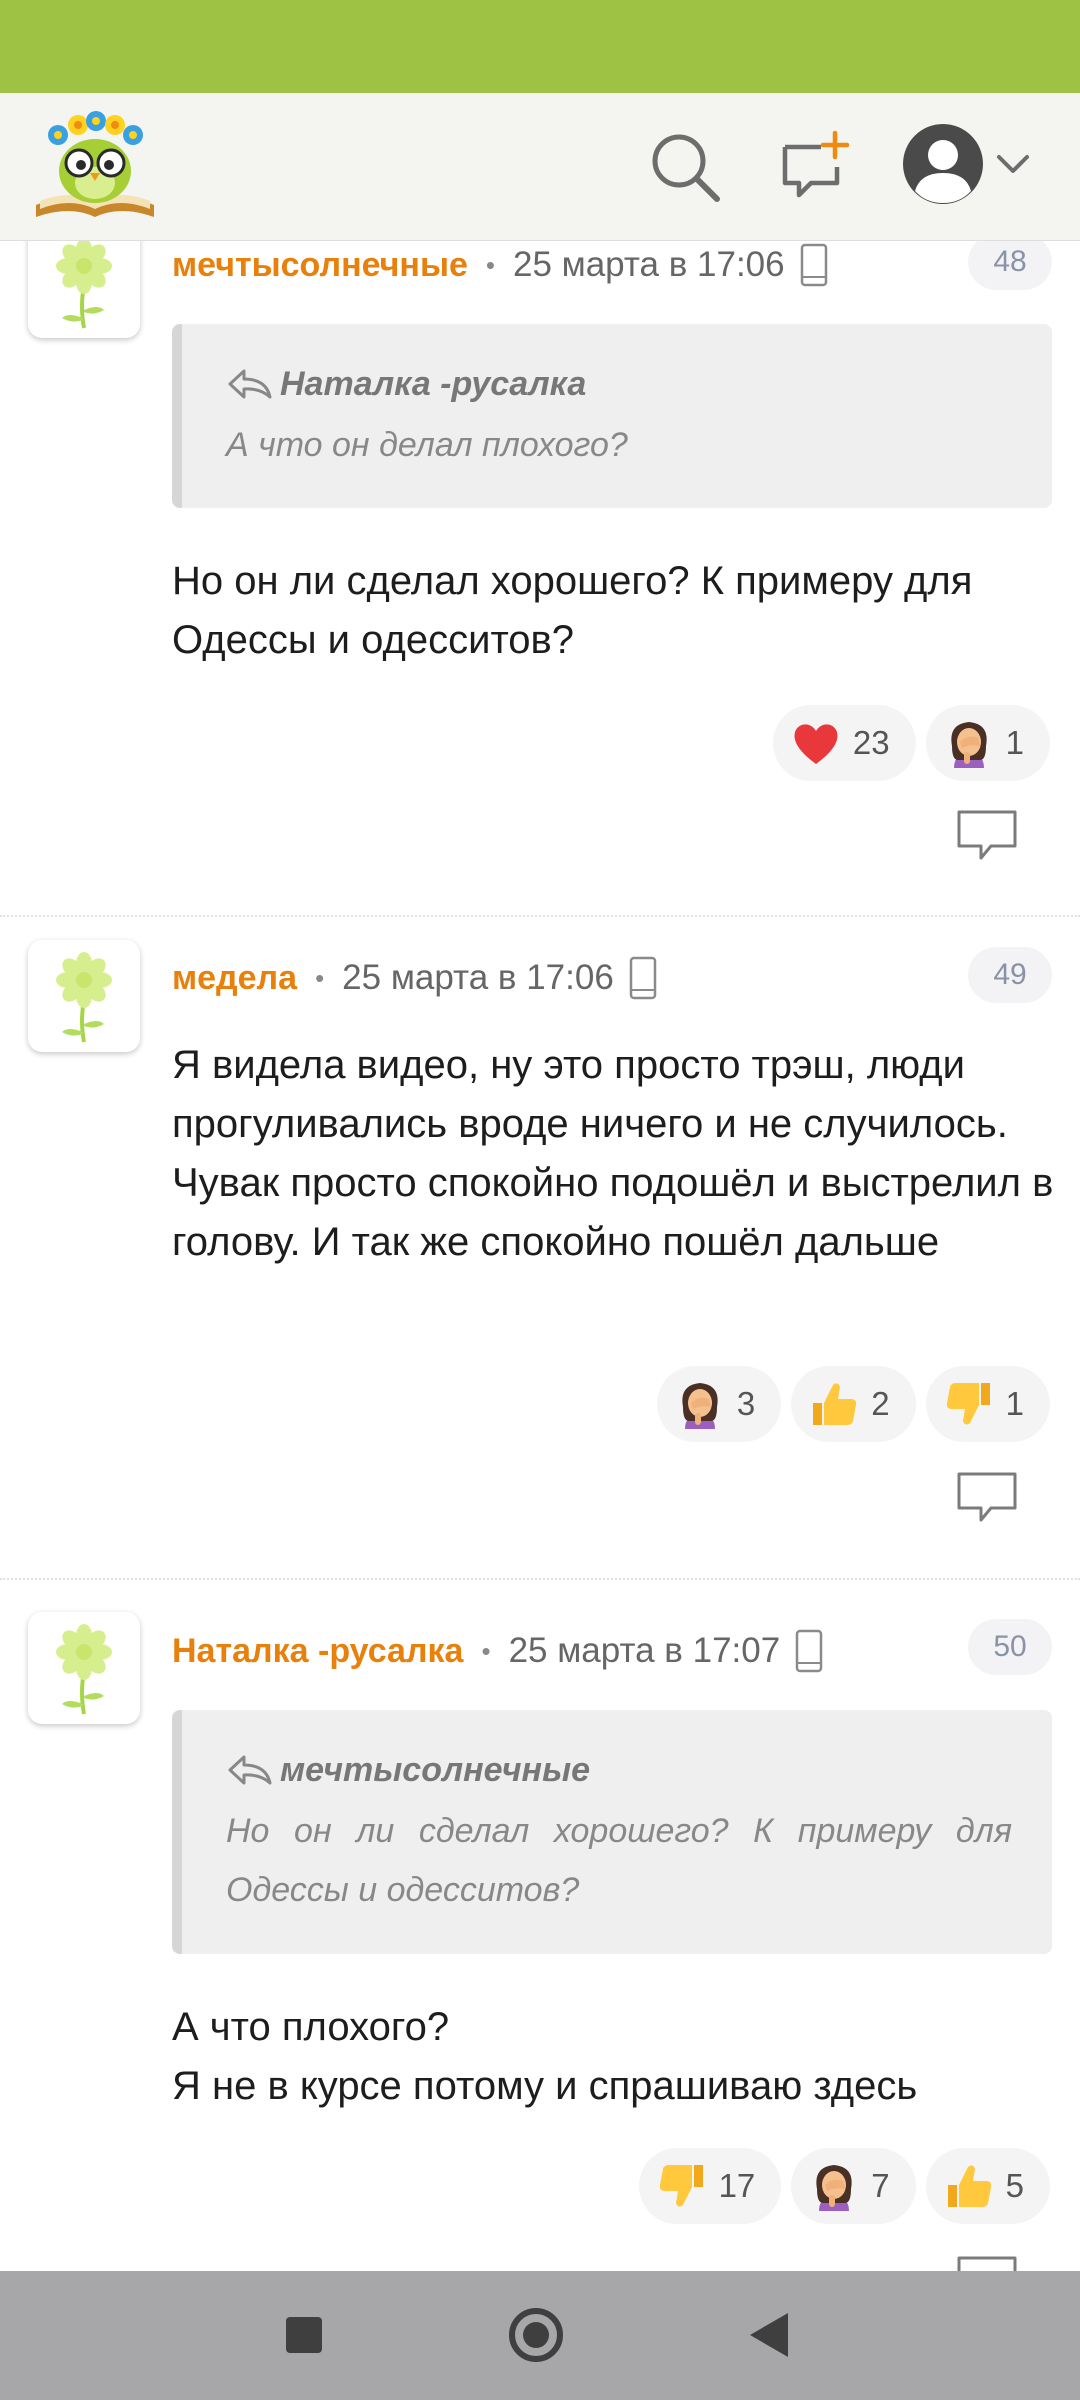  What do you see at coordinates (234, 978) in the screenshot?
I see `comment-author: медела` at bounding box center [234, 978].